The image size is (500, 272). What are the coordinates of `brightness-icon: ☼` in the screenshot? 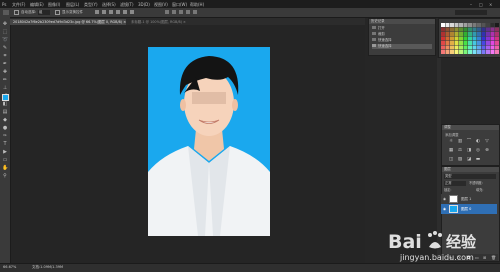 It's located at (451, 142).